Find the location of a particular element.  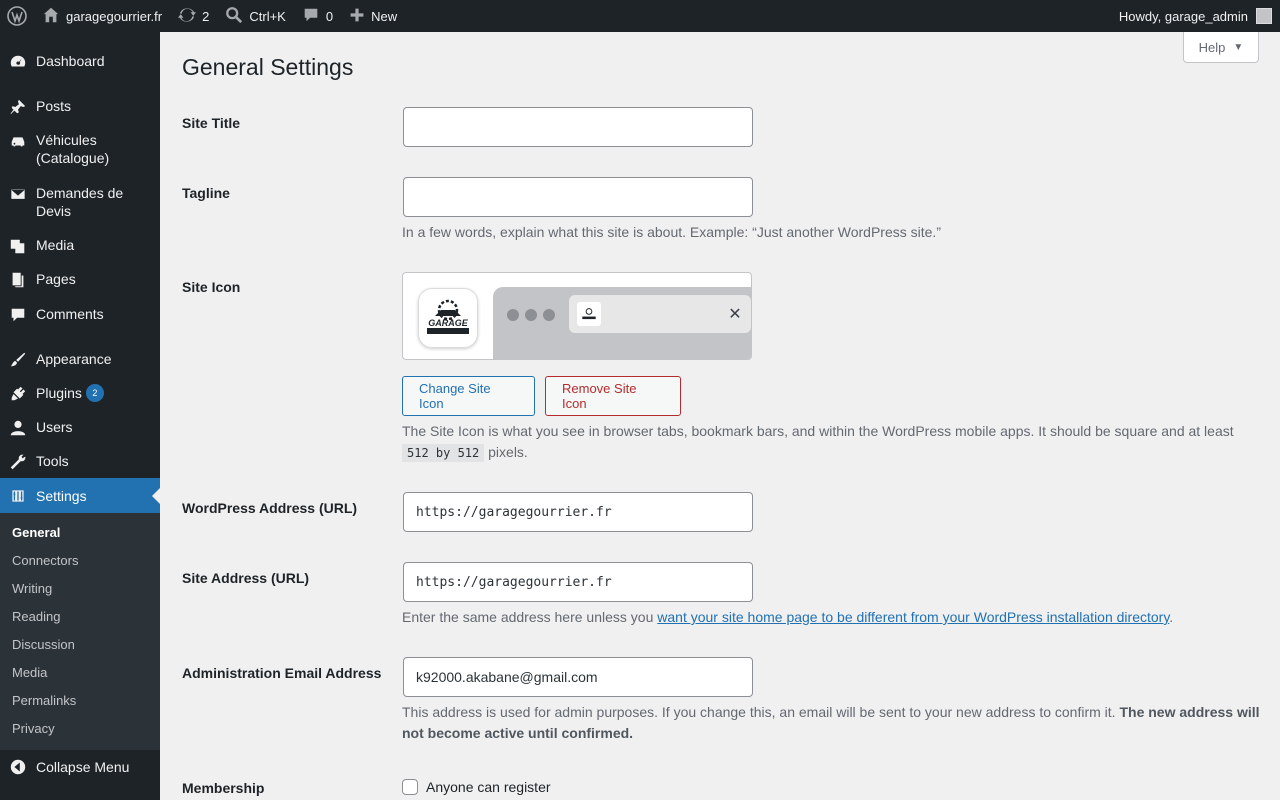

search-icon is located at coordinates (234, 16).